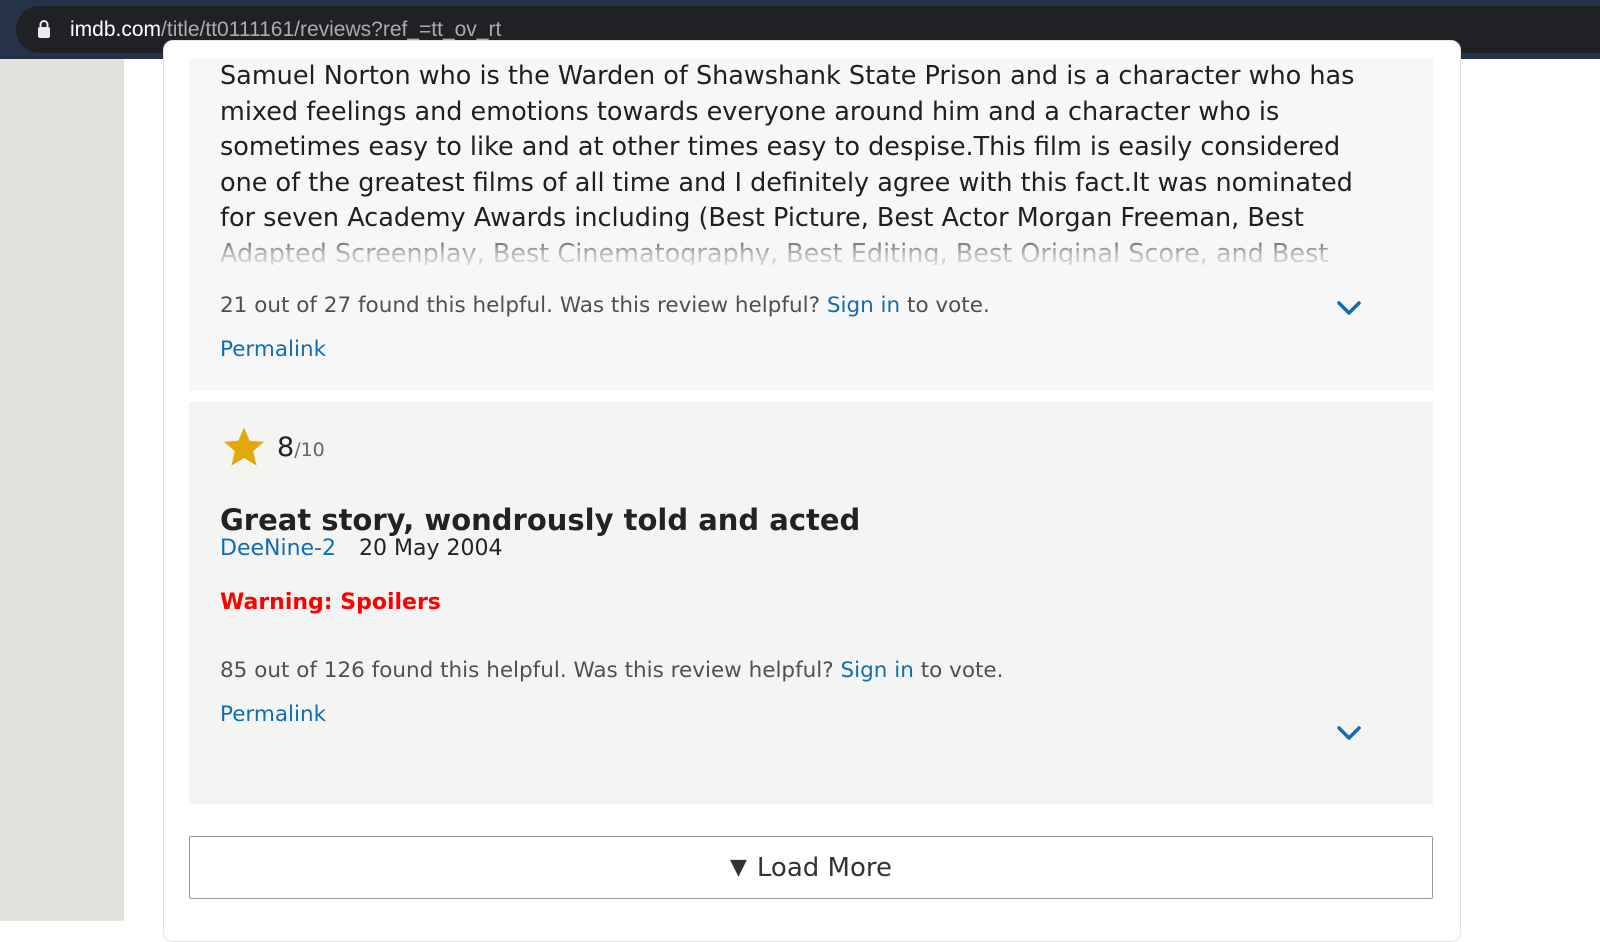  What do you see at coordinates (431, 548) in the screenshot?
I see `review-date: 20 May 2004` at bounding box center [431, 548].